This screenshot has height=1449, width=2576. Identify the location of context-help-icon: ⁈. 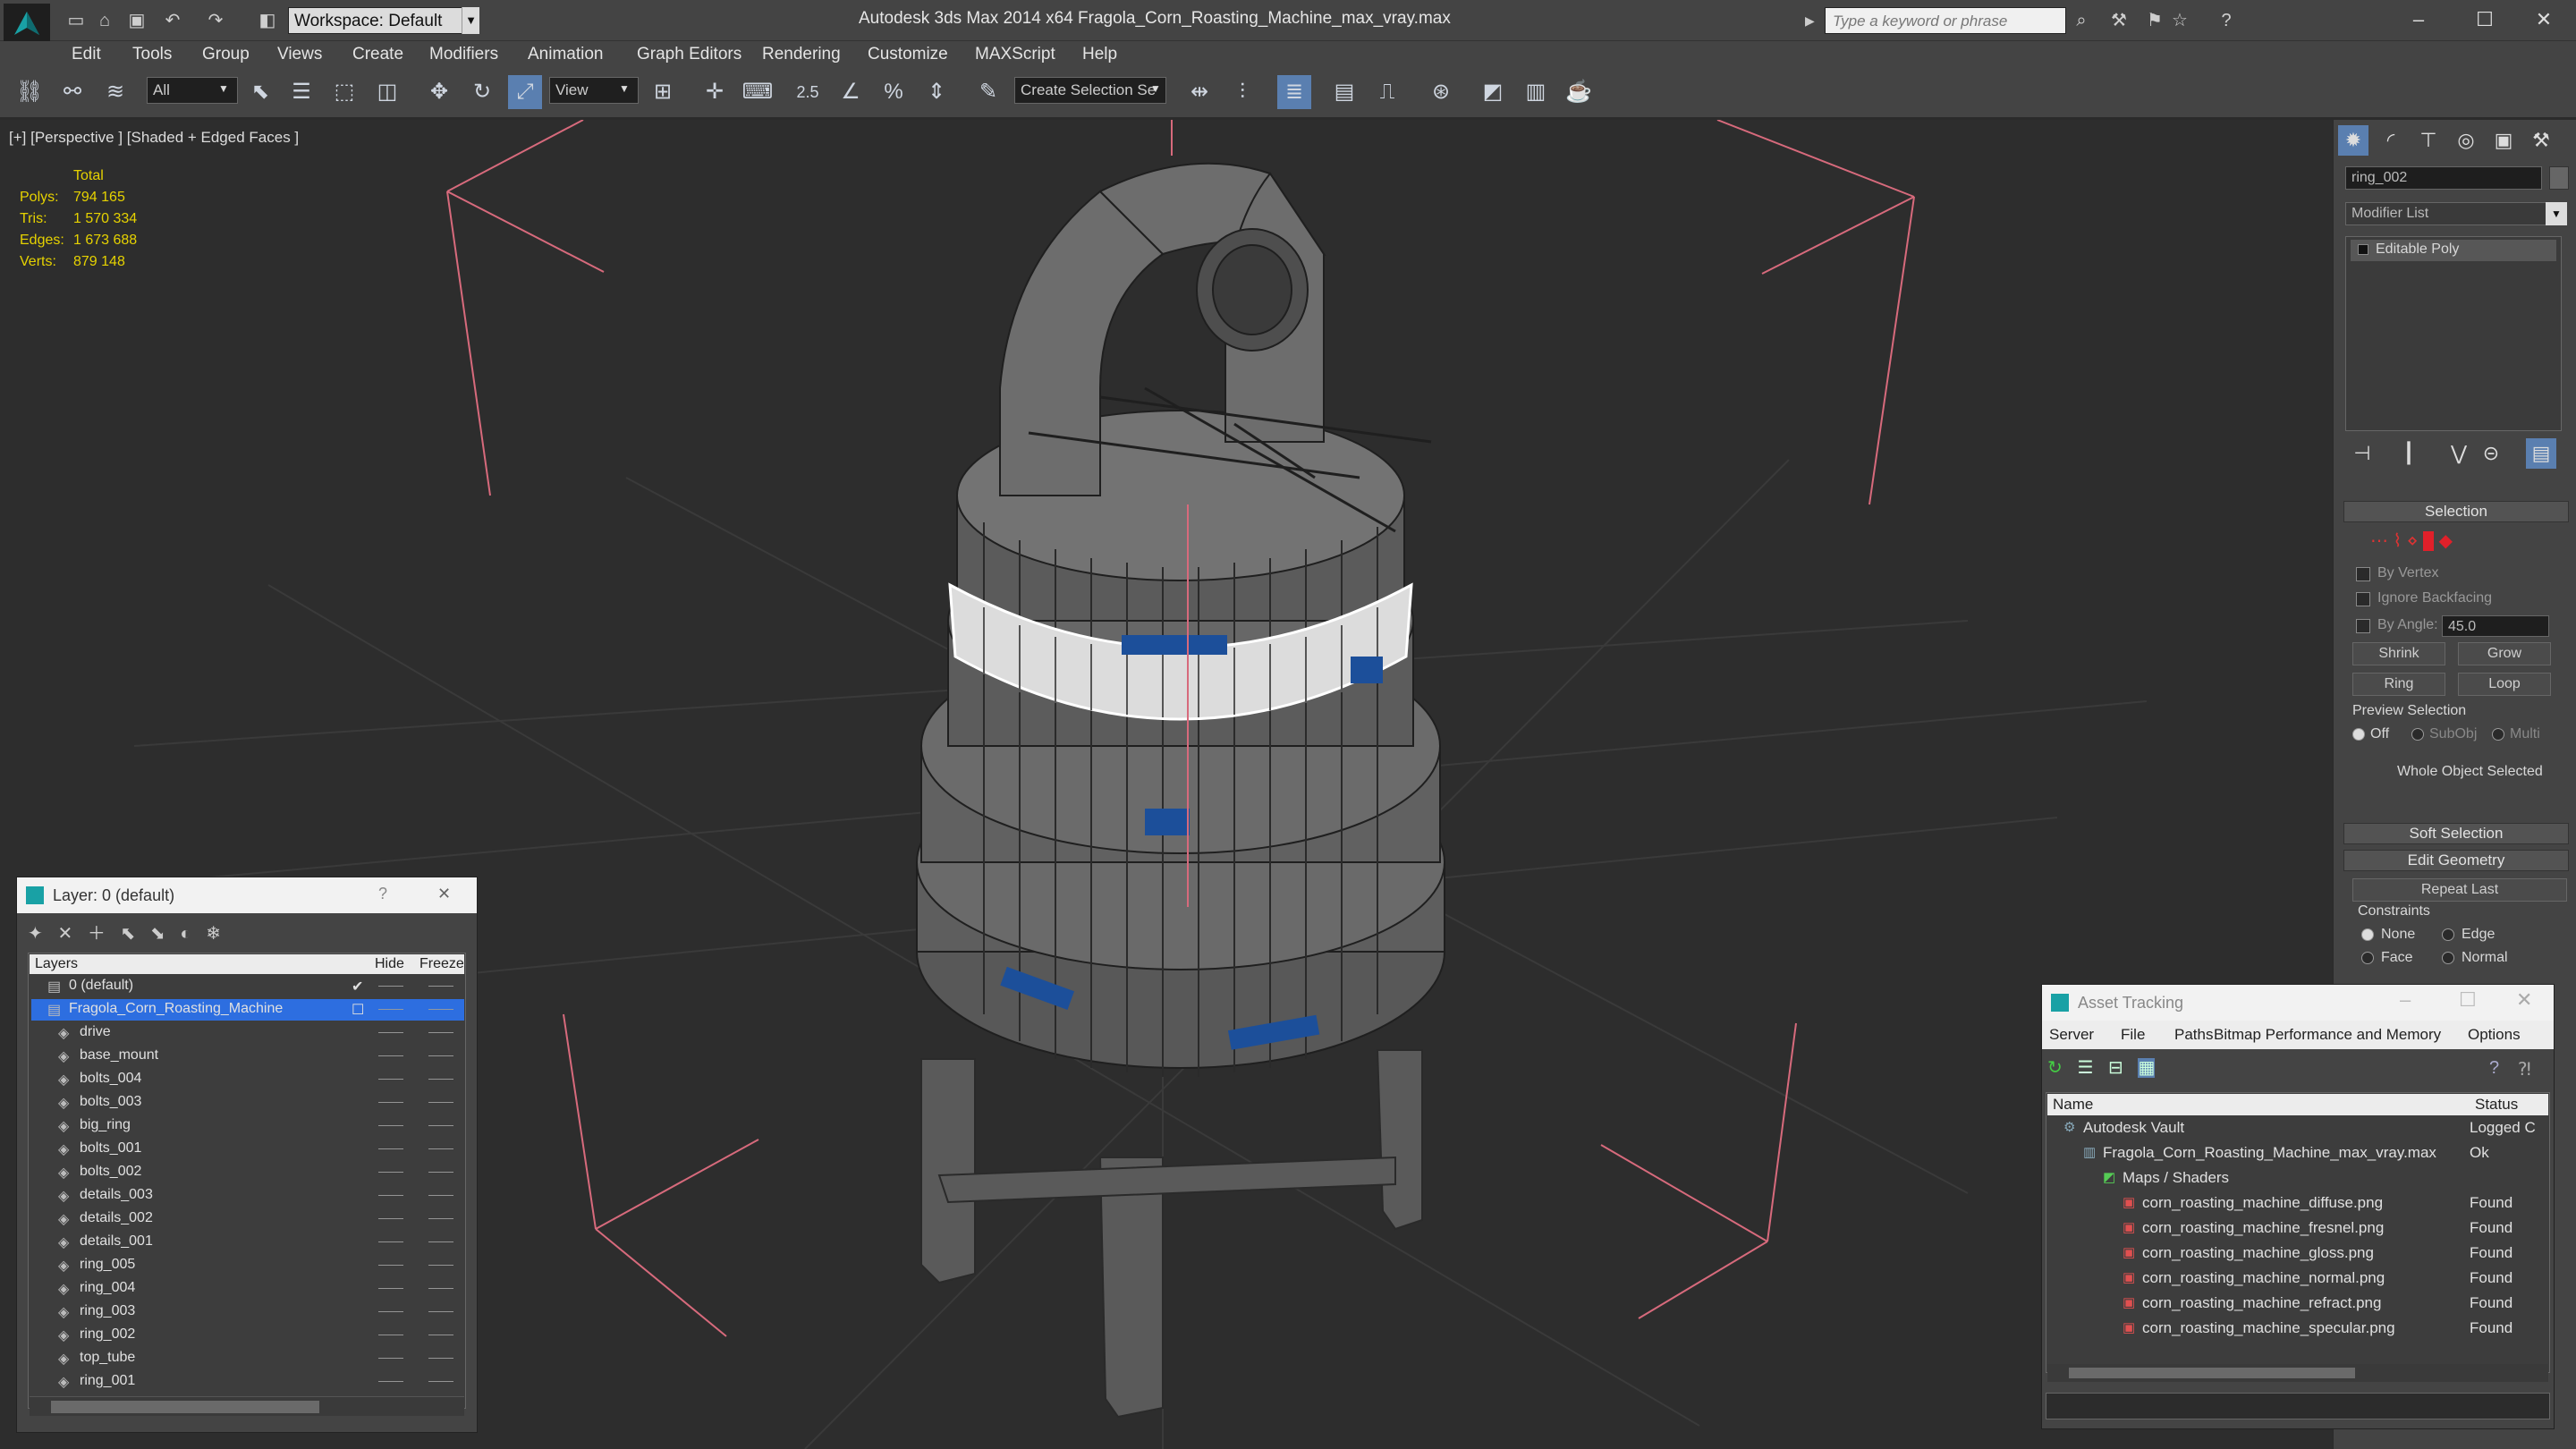
(2524, 1069).